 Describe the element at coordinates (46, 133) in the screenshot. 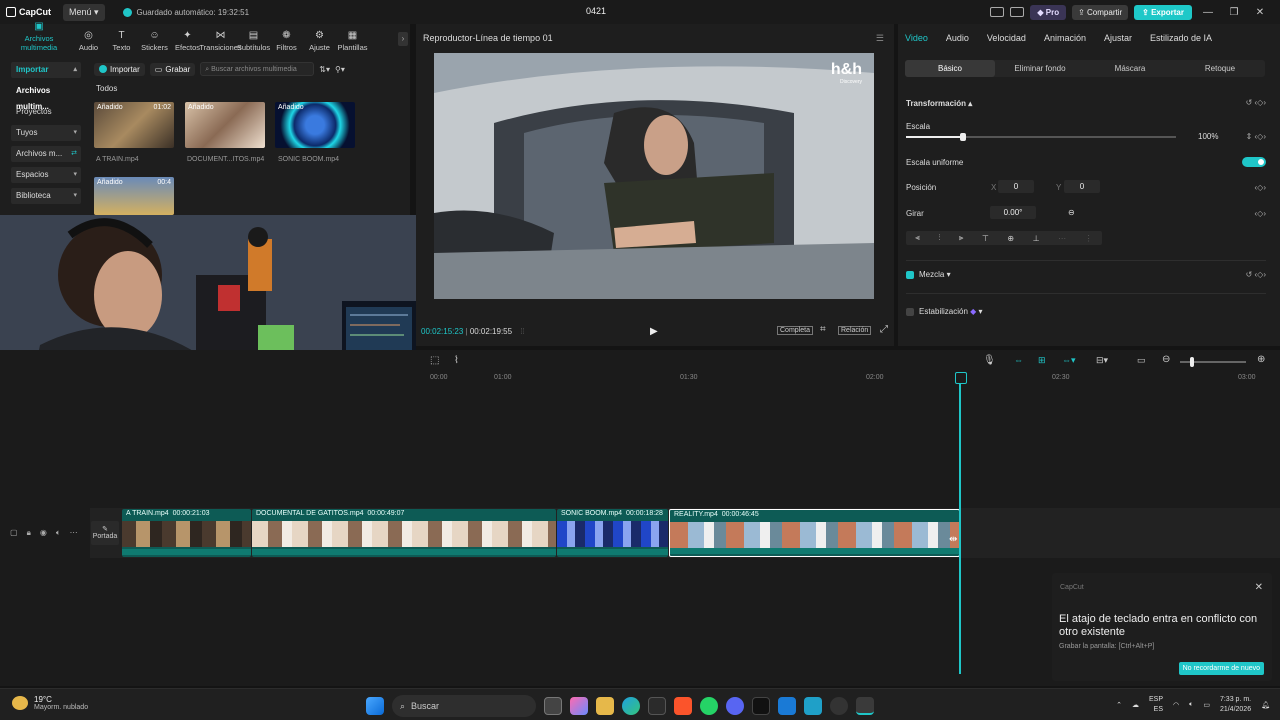

I see `sidebar-item-yours: Tuyos ▾` at that location.